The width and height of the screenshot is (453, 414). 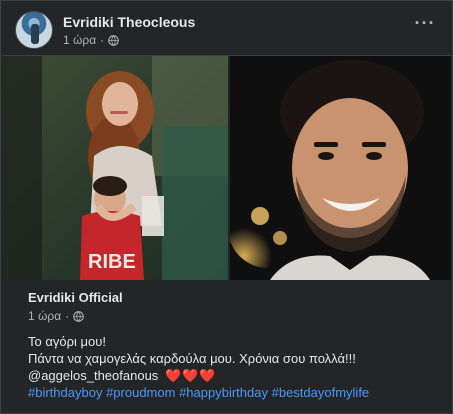 What do you see at coordinates (79, 40) in the screenshot?
I see `post-timestamp: 1 ώρα` at bounding box center [79, 40].